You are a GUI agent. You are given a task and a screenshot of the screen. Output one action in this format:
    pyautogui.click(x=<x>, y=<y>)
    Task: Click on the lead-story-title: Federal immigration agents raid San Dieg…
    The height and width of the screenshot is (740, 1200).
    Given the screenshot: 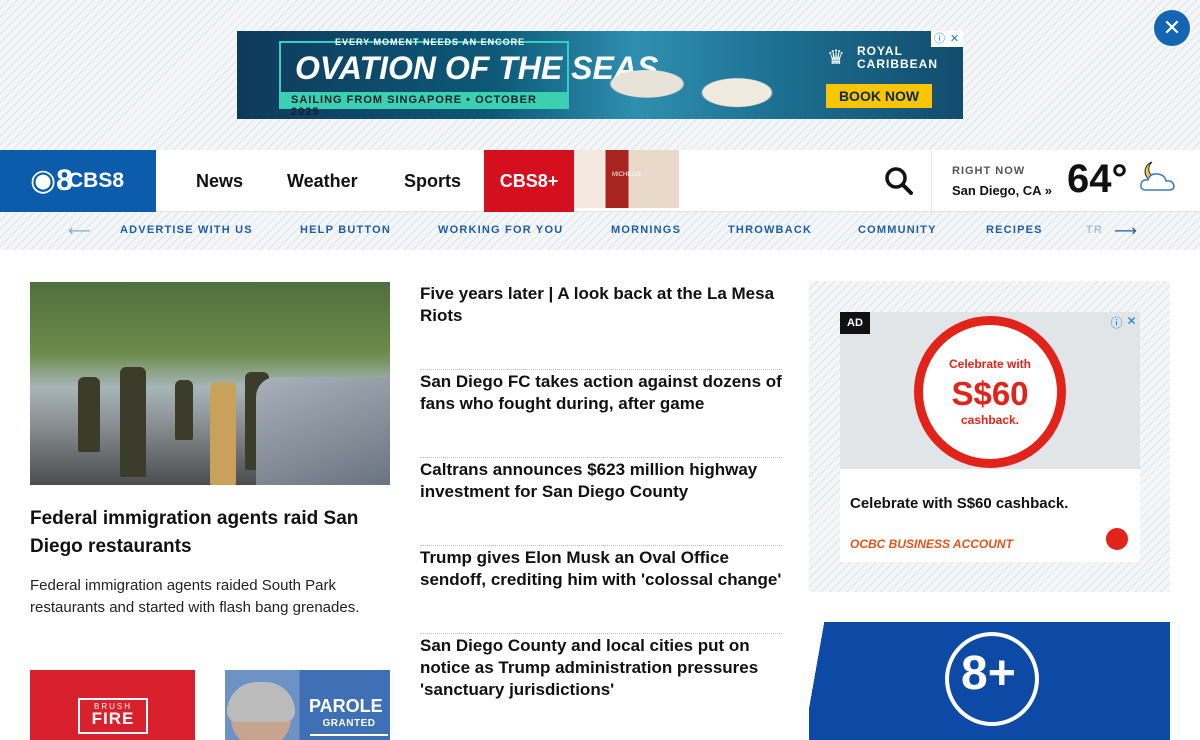 What is the action you would take?
    pyautogui.click(x=210, y=533)
    